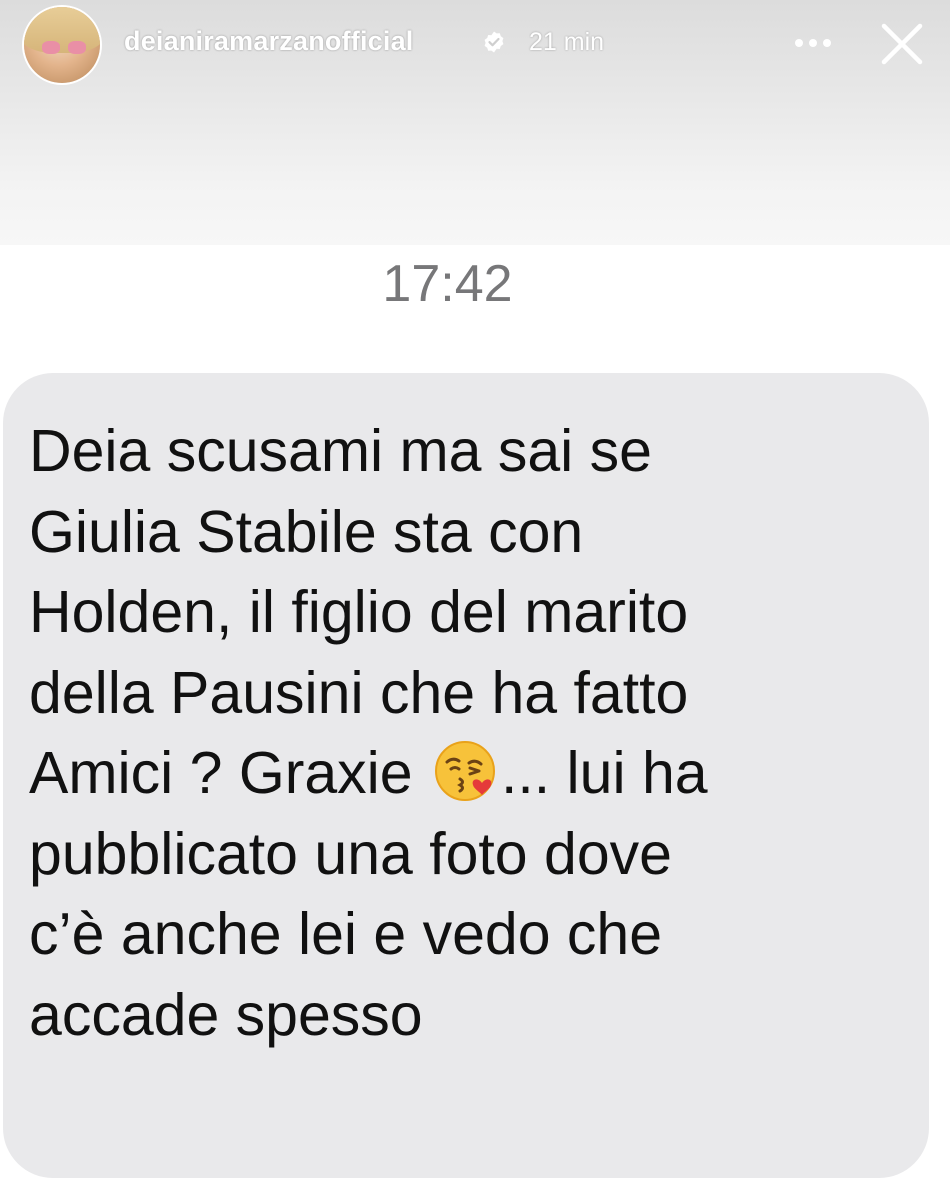 This screenshot has height=1200, width=950. I want to click on more-options-icon, so click(813, 43).